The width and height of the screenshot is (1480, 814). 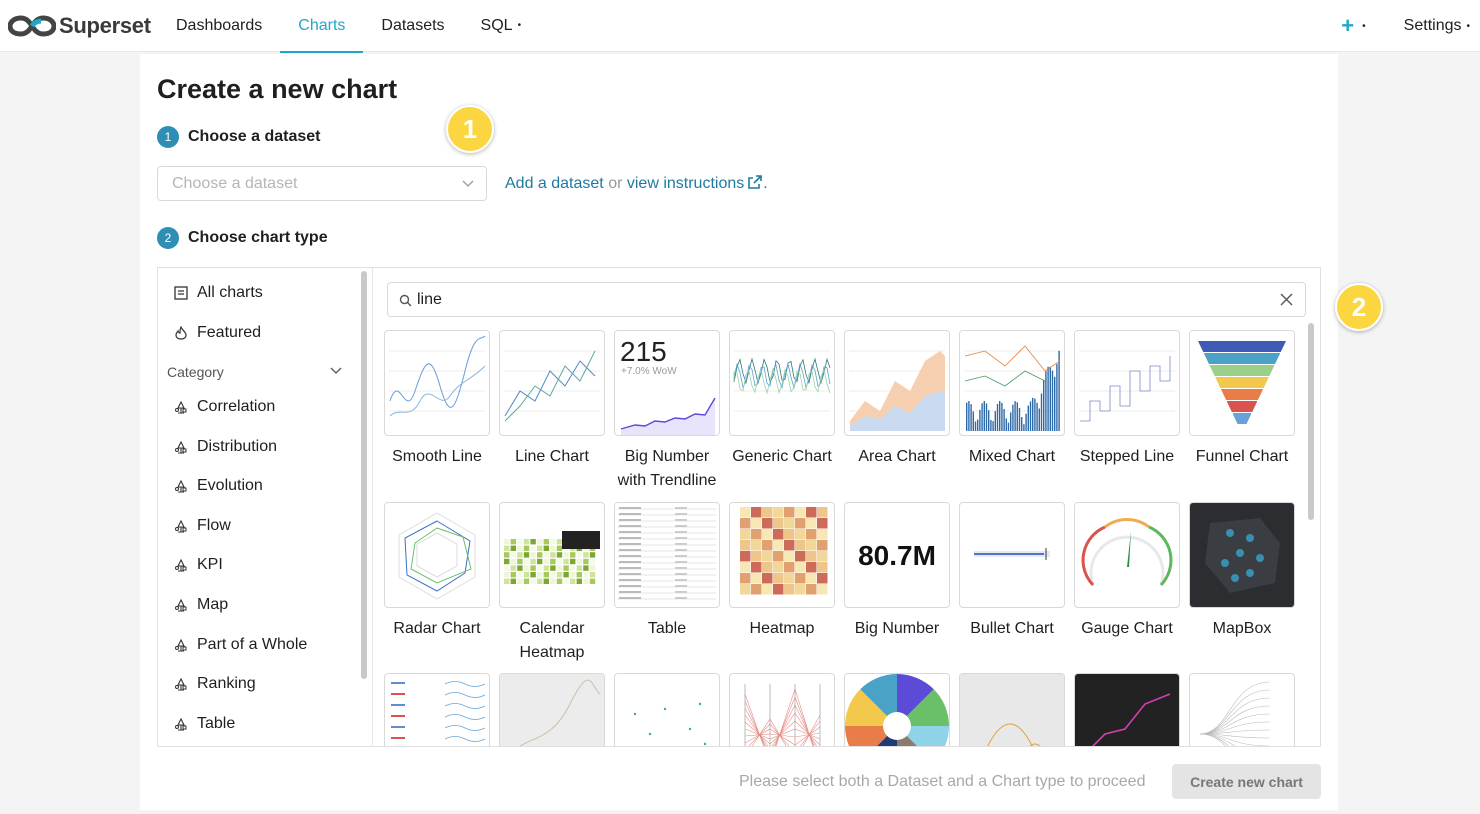 I want to click on chart-tile-label: Table, so click(x=667, y=628).